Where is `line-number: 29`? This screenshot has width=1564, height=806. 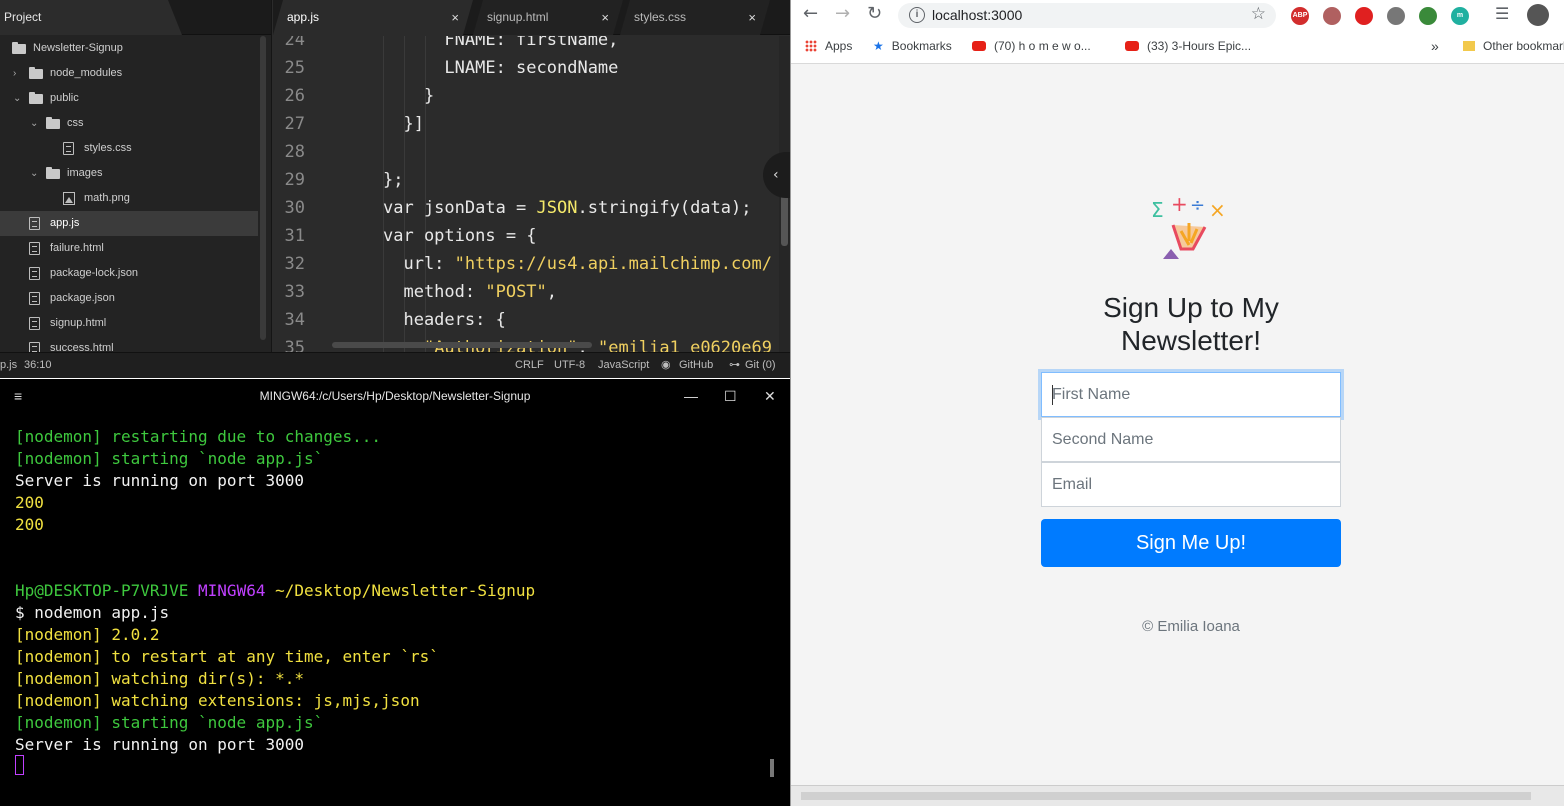 line-number: 29 is located at coordinates (294, 180).